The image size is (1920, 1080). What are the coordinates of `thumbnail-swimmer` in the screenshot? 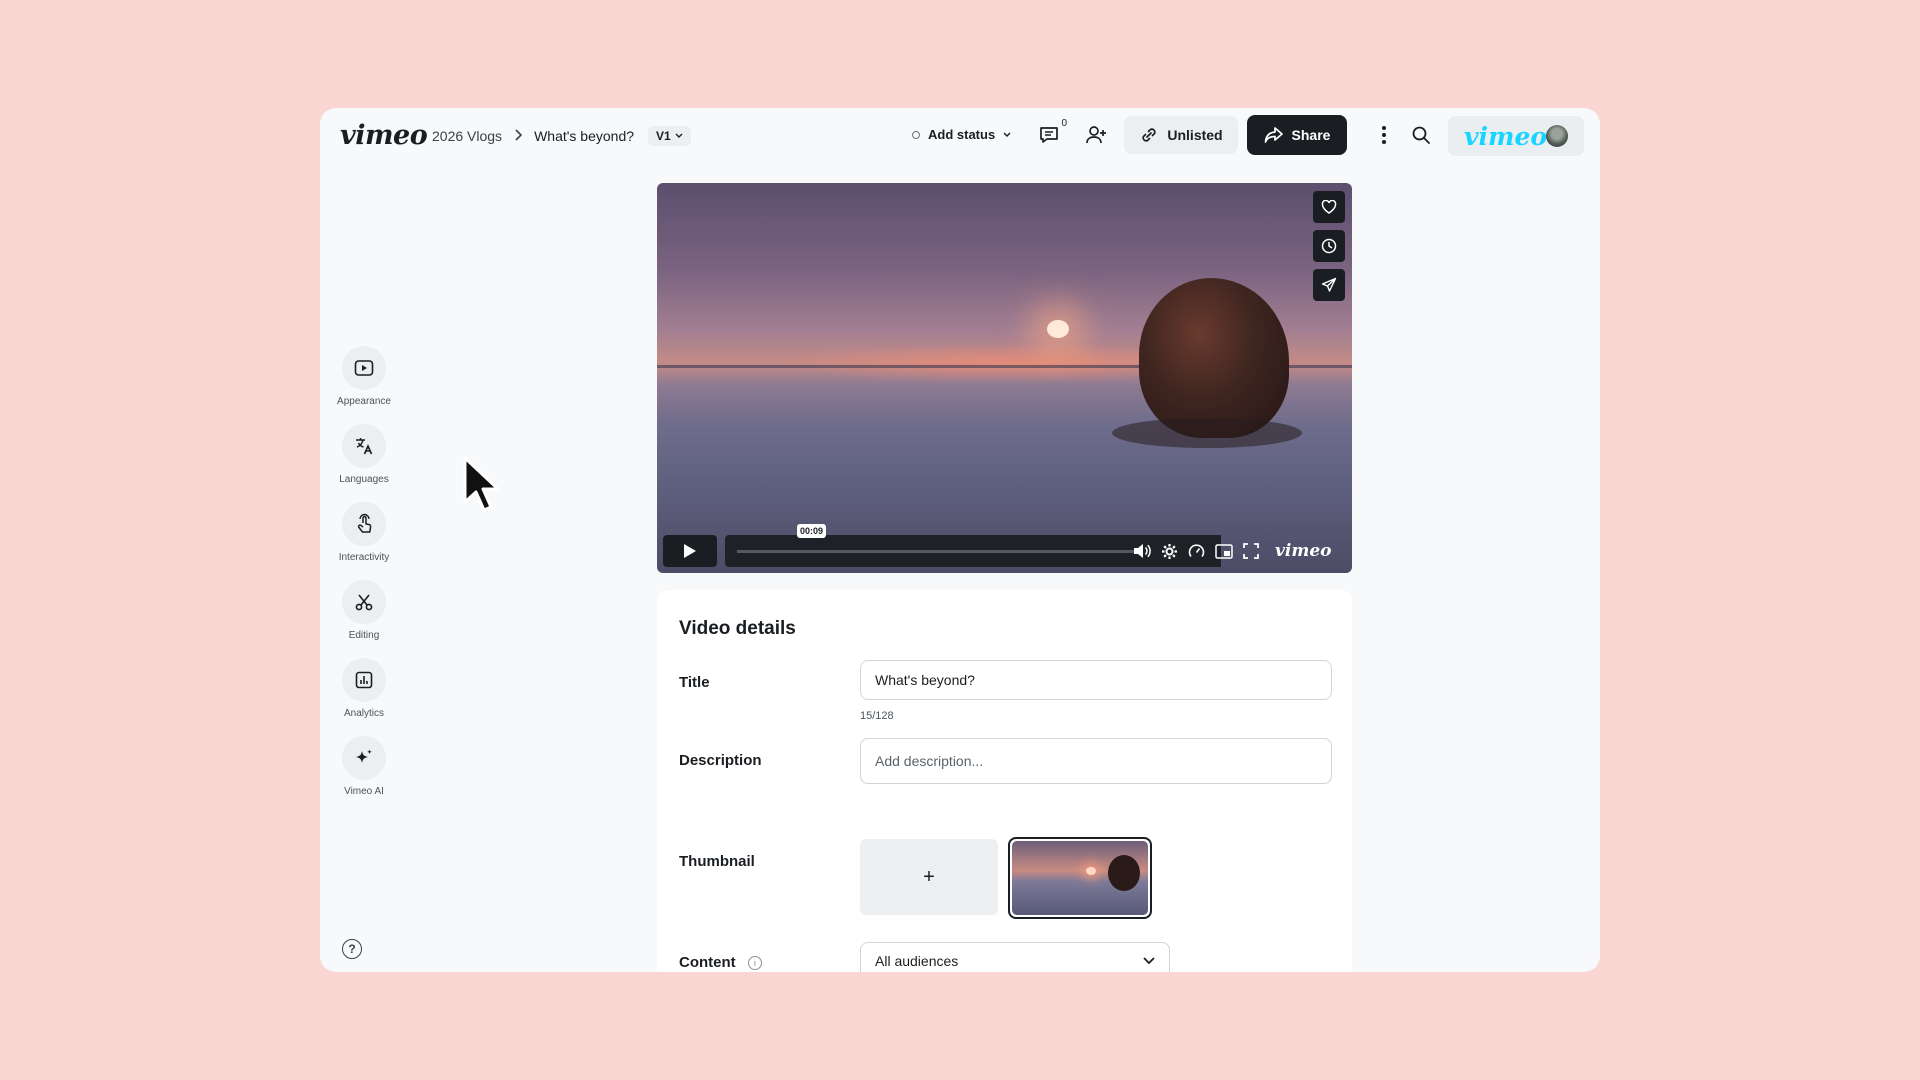 It's located at (1124, 873).